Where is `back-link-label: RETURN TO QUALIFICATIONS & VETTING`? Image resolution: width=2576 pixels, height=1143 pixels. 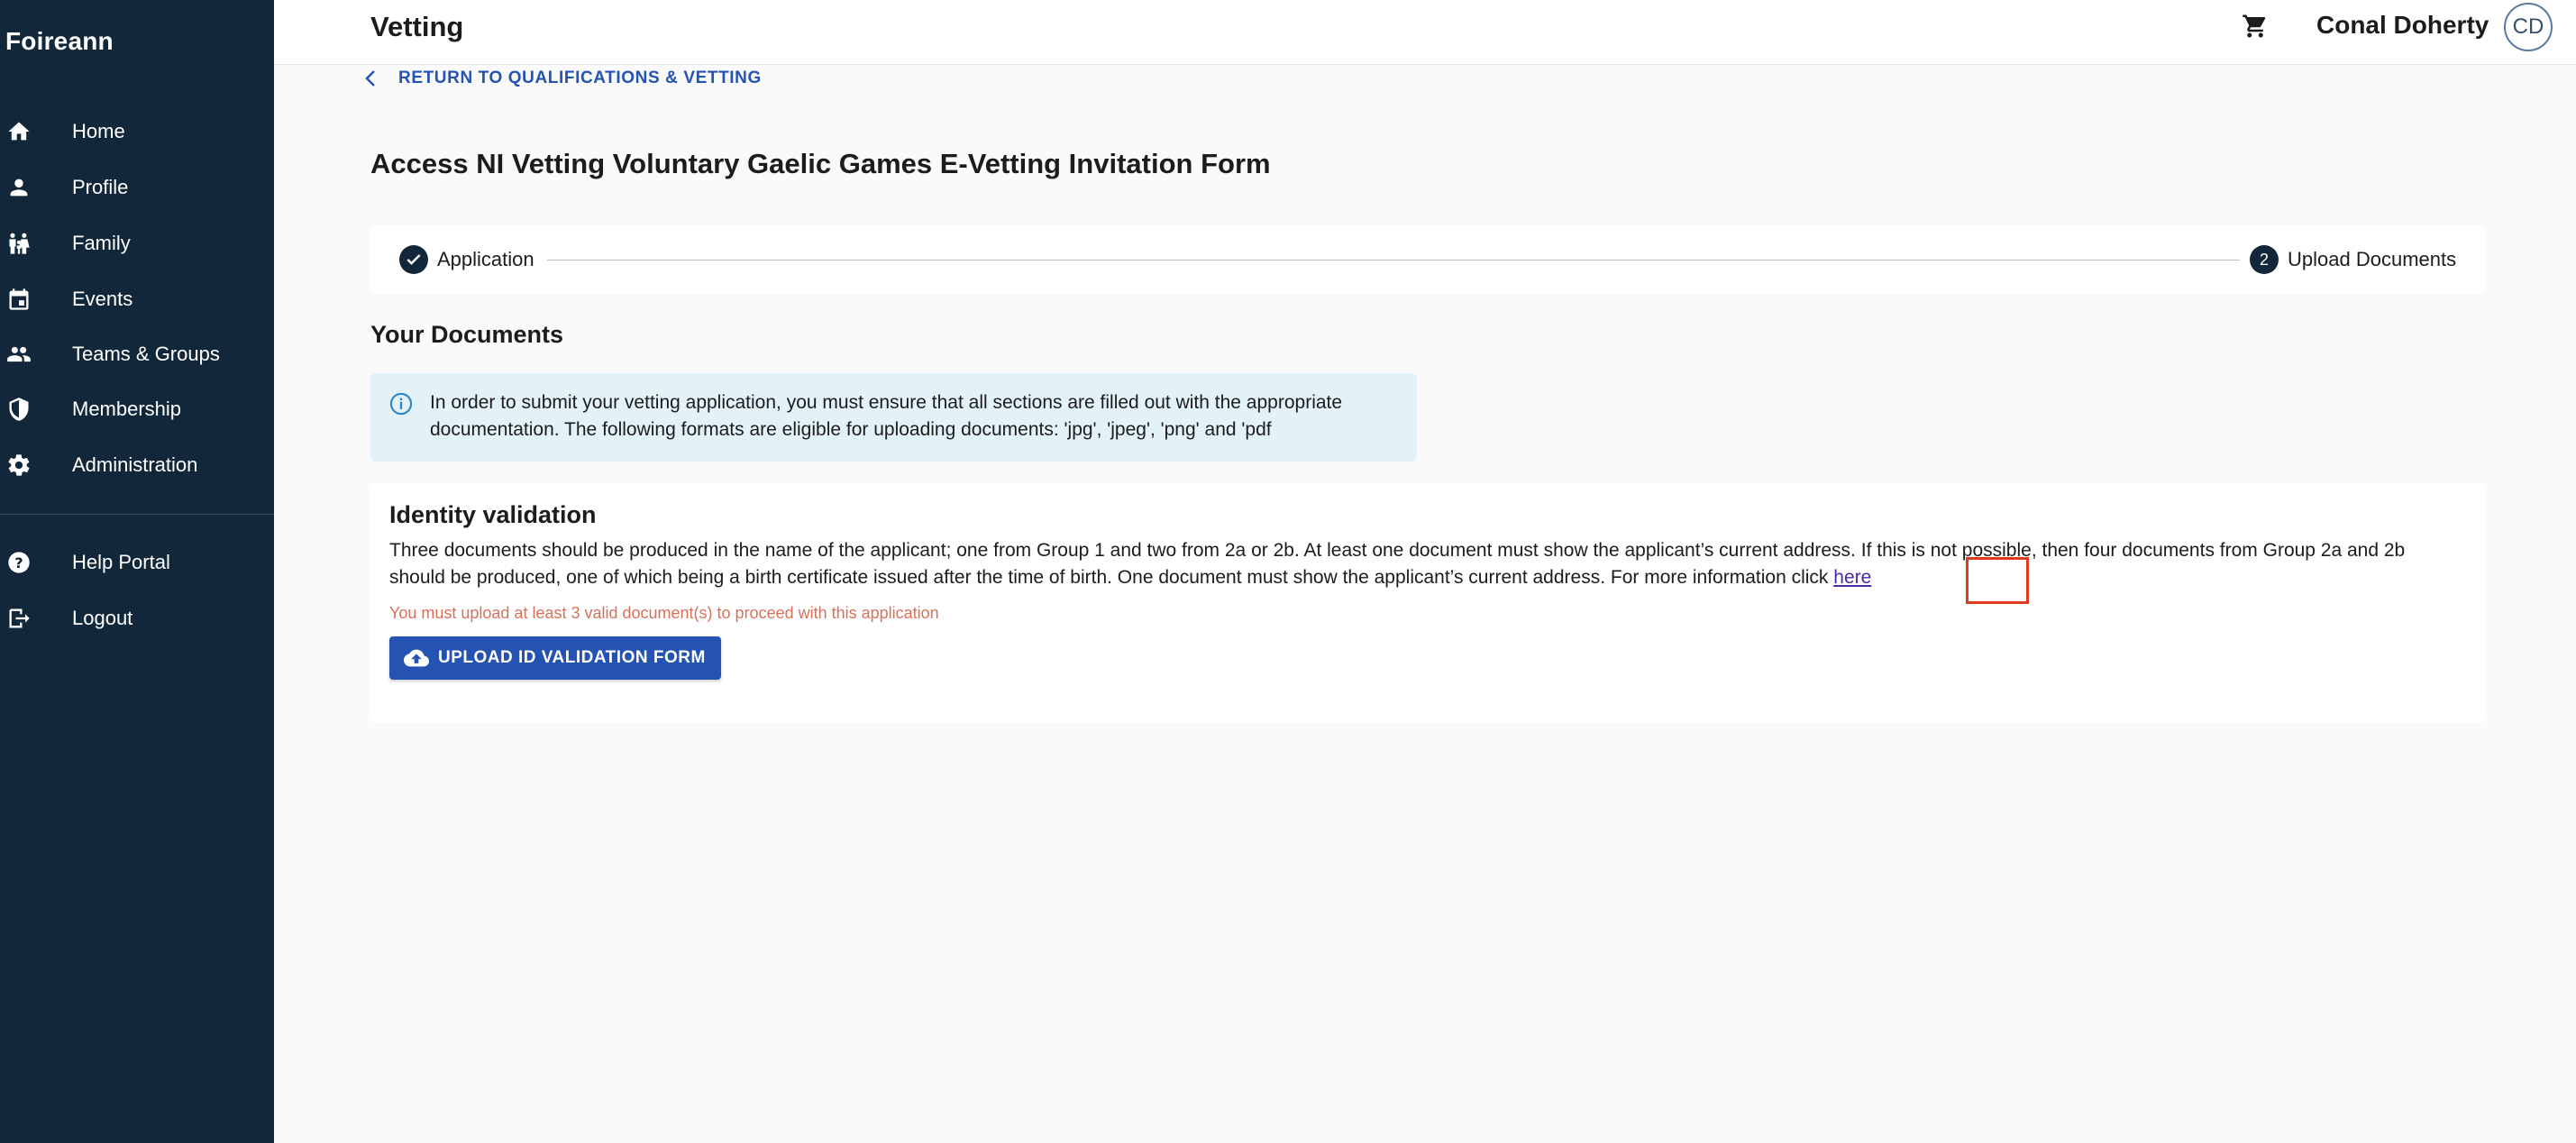 back-link-label: RETURN TO QUALIFICATIONS & VETTING is located at coordinates (580, 78).